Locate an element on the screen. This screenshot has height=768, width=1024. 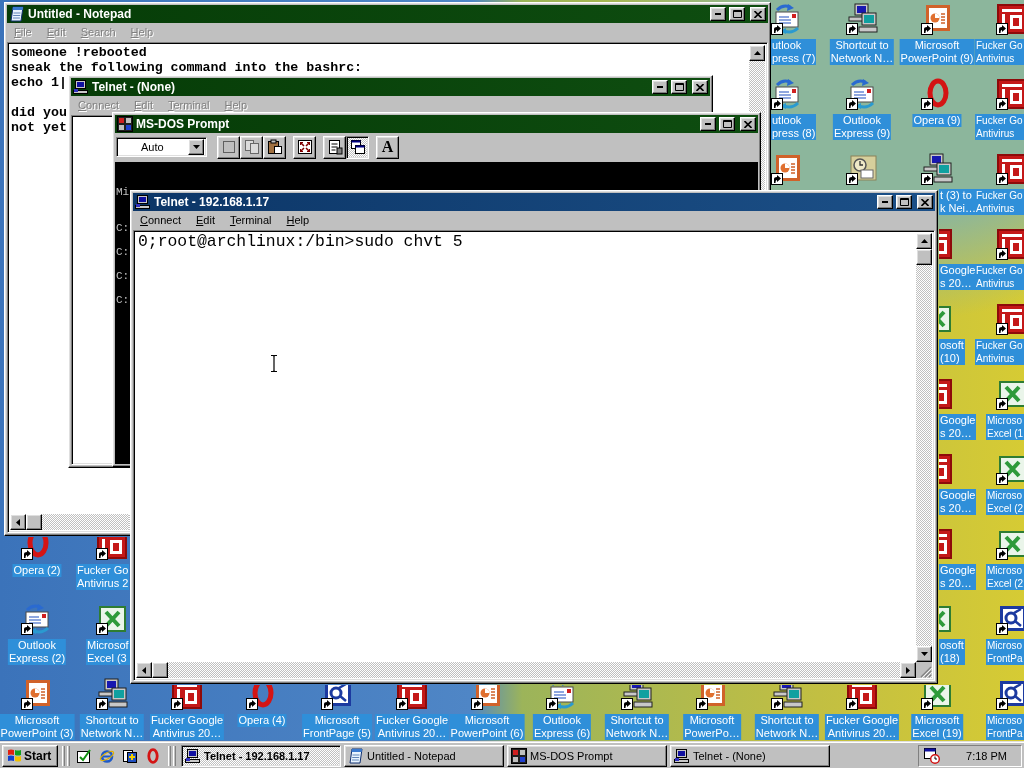
icon-label: Microsoft PowerPoint (3) is located at coordinates (37, 727).